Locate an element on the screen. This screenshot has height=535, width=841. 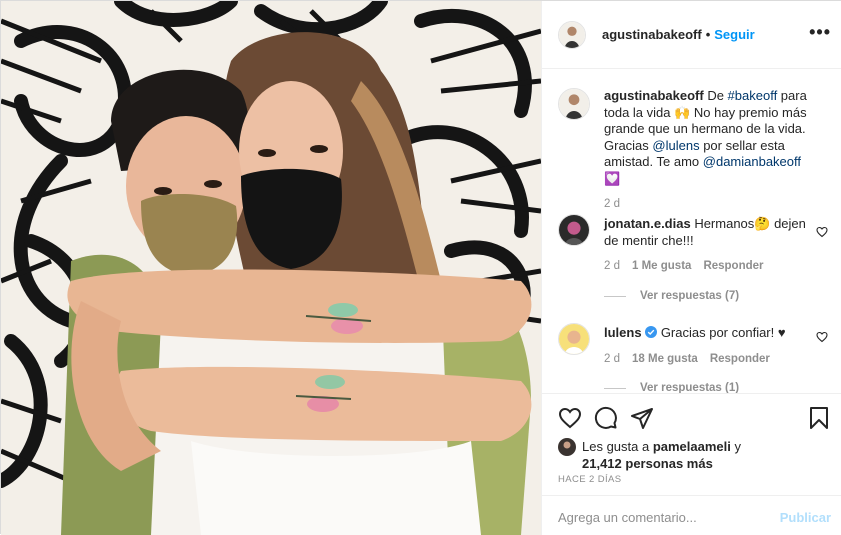
comment-meta: 2 d 18 Me gusta Responder is located at coordinates (687, 359).